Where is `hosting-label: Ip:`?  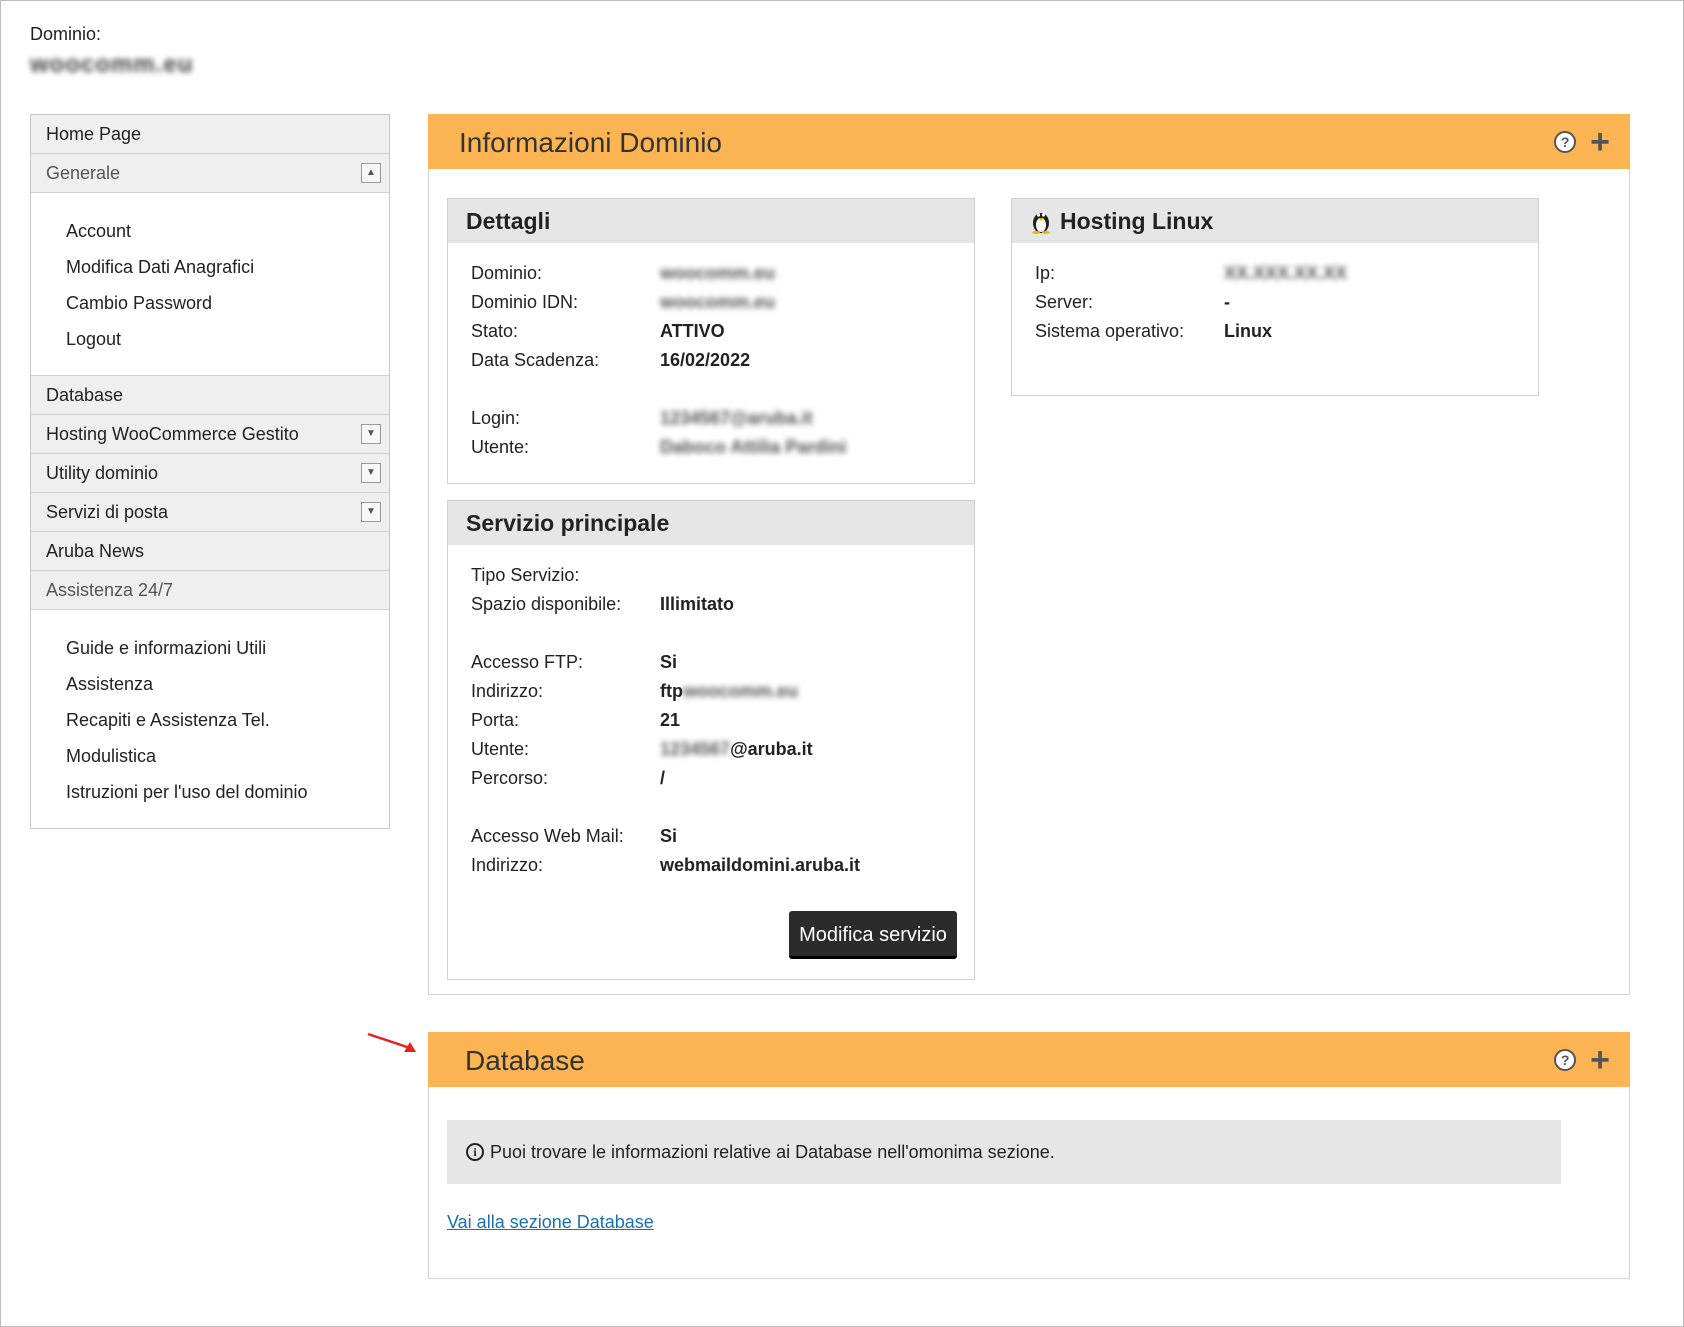 hosting-label: Ip: is located at coordinates (1045, 273).